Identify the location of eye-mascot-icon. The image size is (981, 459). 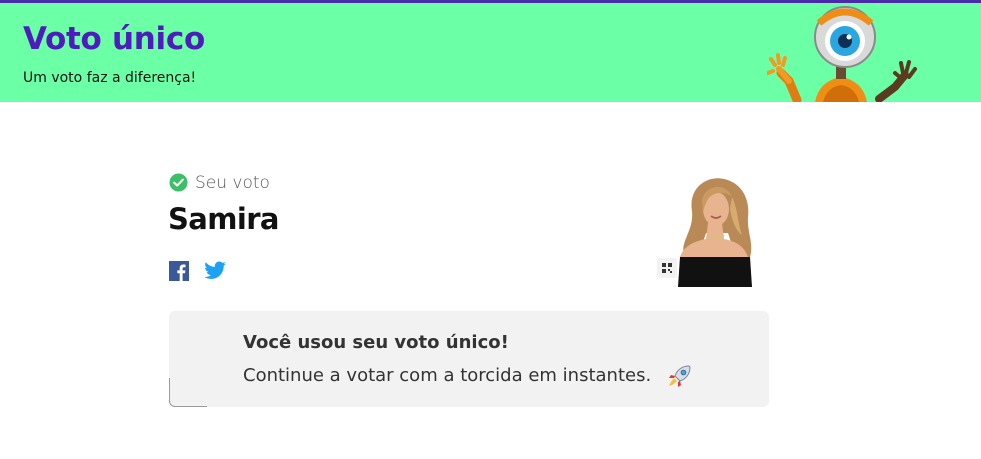
(842, 54).